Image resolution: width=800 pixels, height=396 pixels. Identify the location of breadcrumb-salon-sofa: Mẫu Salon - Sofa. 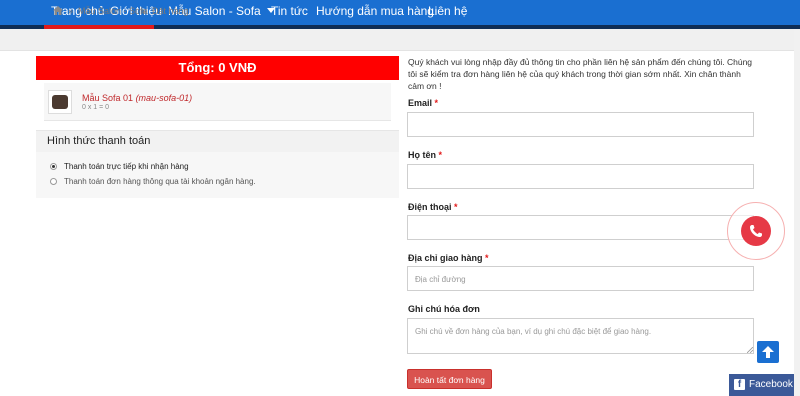
(113, 11).